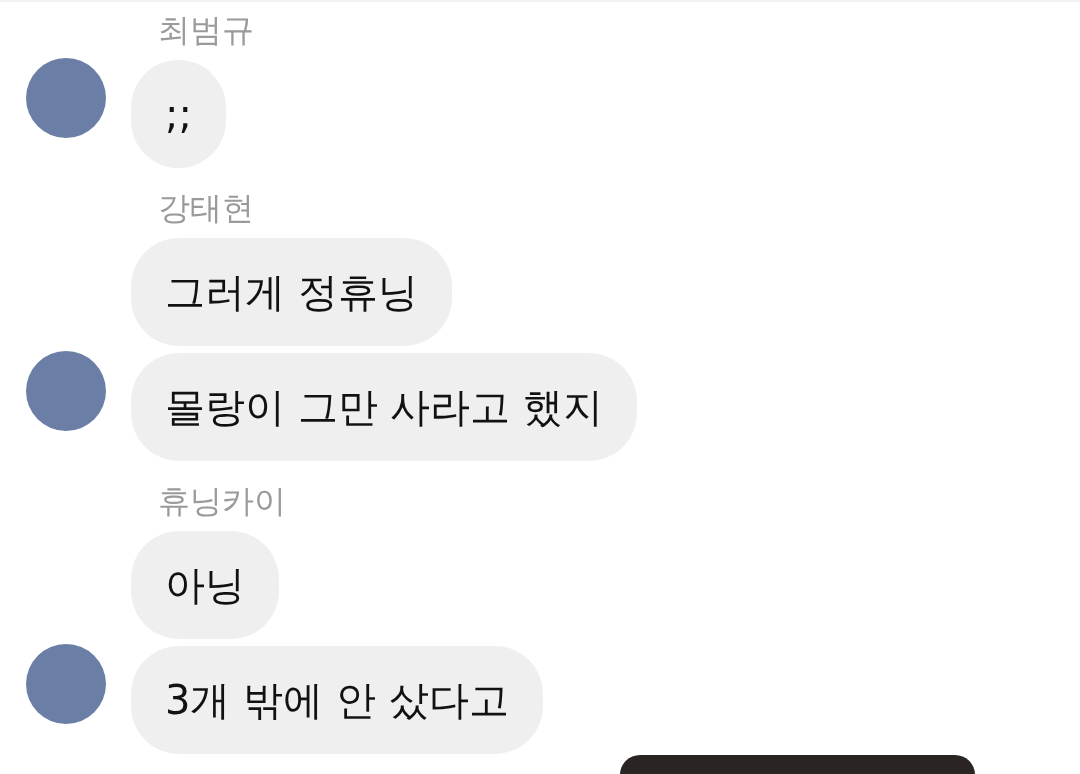 Image resolution: width=1080 pixels, height=774 pixels. I want to click on message-bubble: 아닝, so click(205, 585).